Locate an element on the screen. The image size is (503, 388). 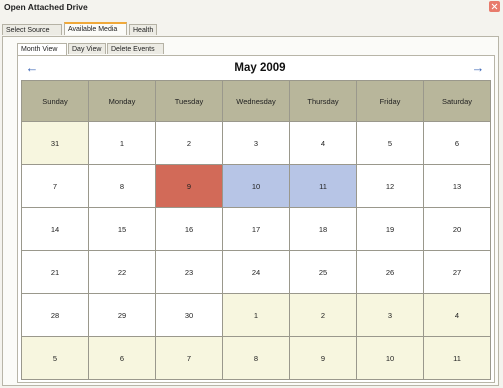
day-cell: 13 is located at coordinates (457, 186).